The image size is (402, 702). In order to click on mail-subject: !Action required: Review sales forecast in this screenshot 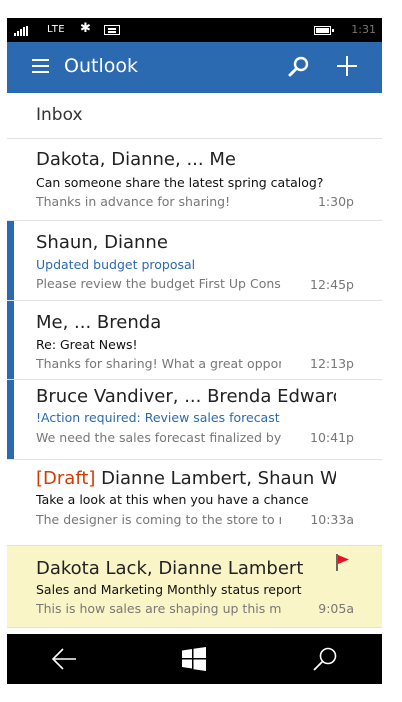, I will do `click(158, 417)`.